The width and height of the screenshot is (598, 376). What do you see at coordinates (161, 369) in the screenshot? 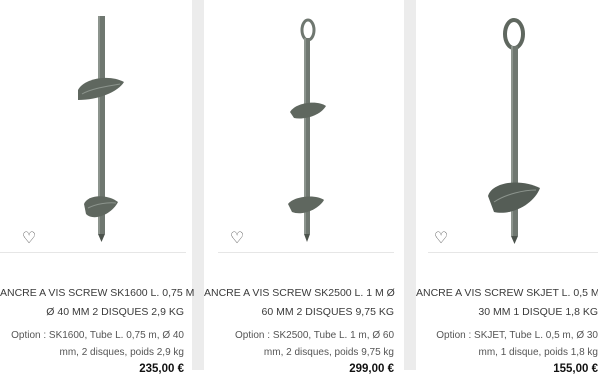
I see `product-price: 235,00 €` at bounding box center [161, 369].